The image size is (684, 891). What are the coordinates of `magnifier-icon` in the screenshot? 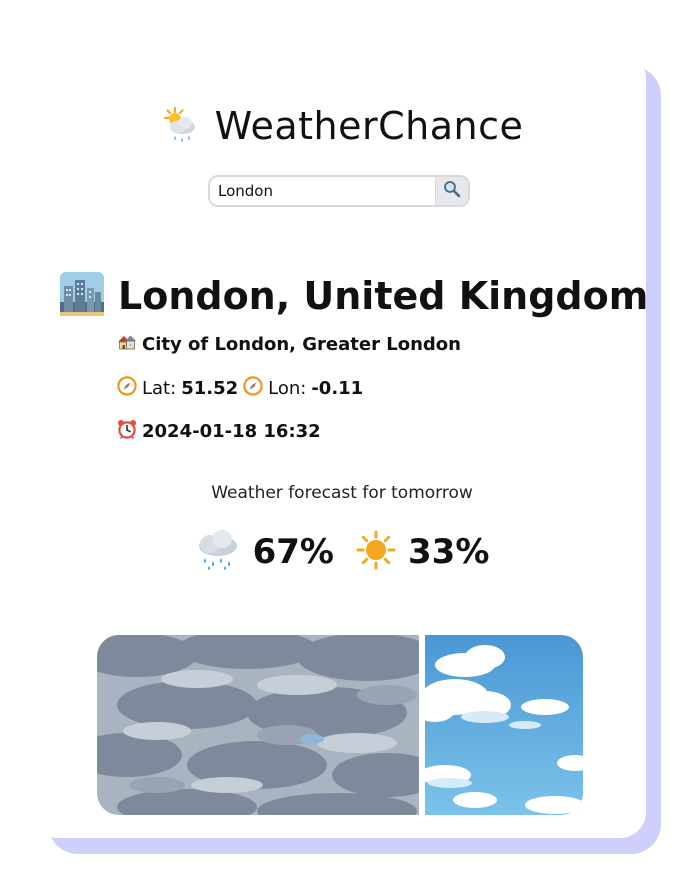 It's located at (452, 191).